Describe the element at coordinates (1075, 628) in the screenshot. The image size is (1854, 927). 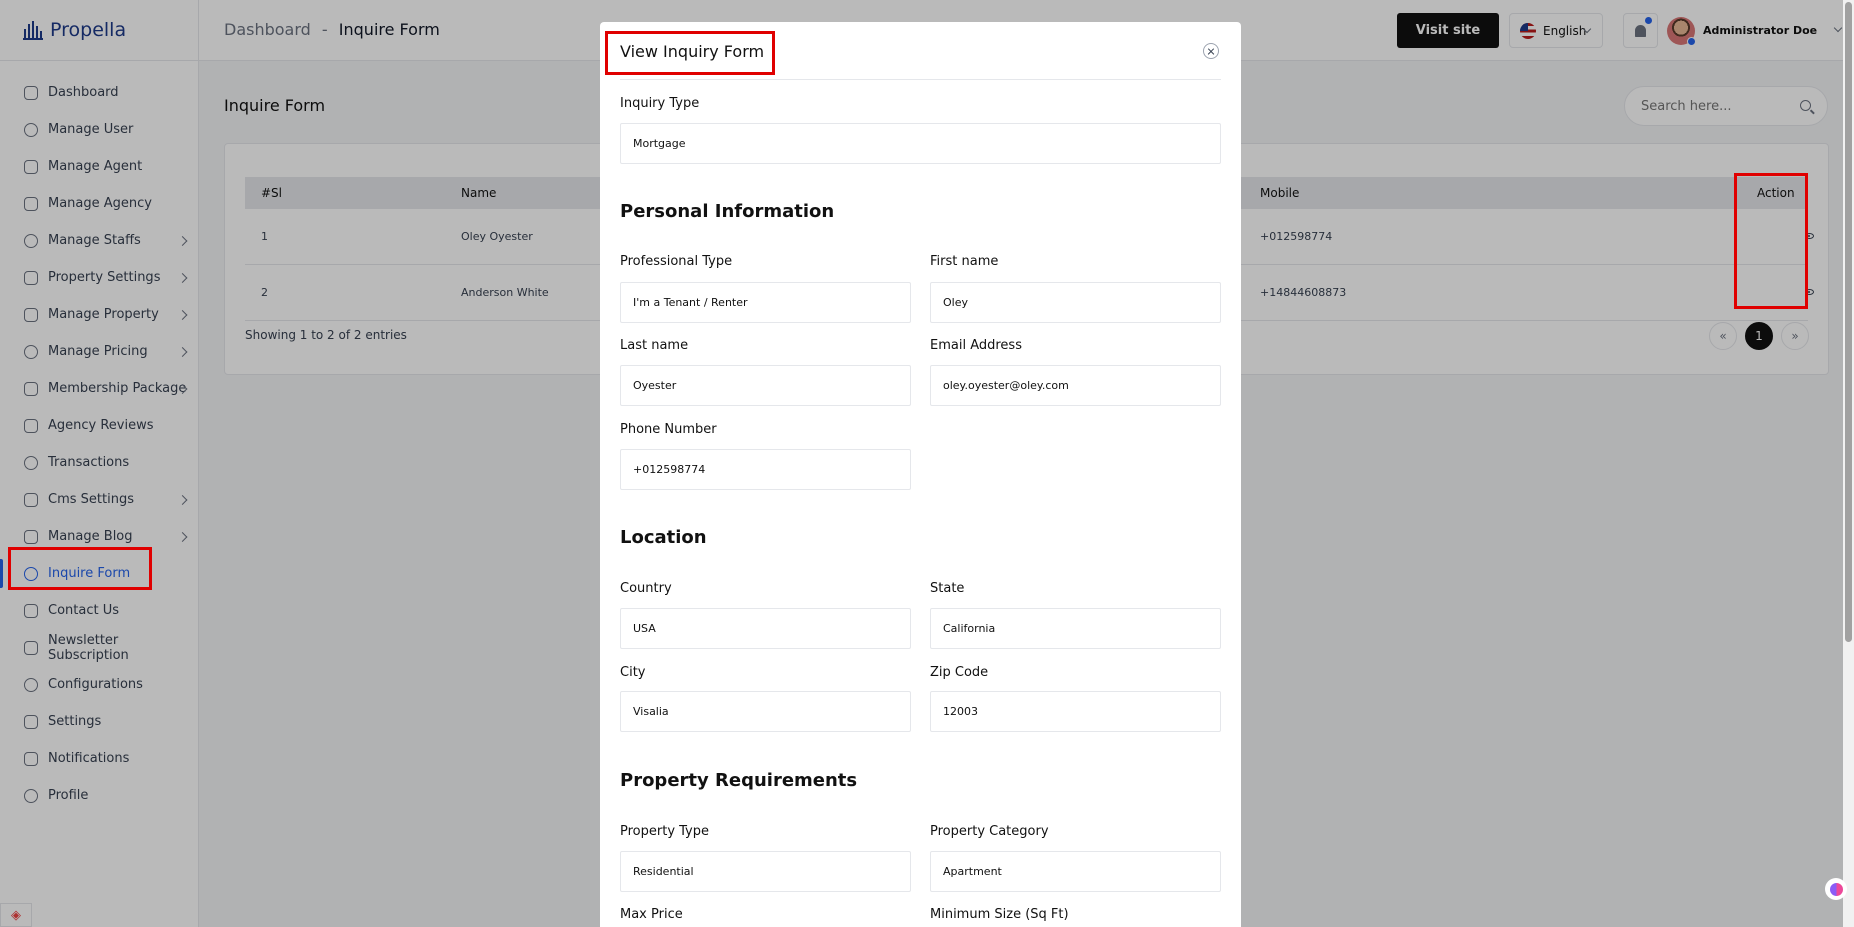
I see `state-field` at that location.